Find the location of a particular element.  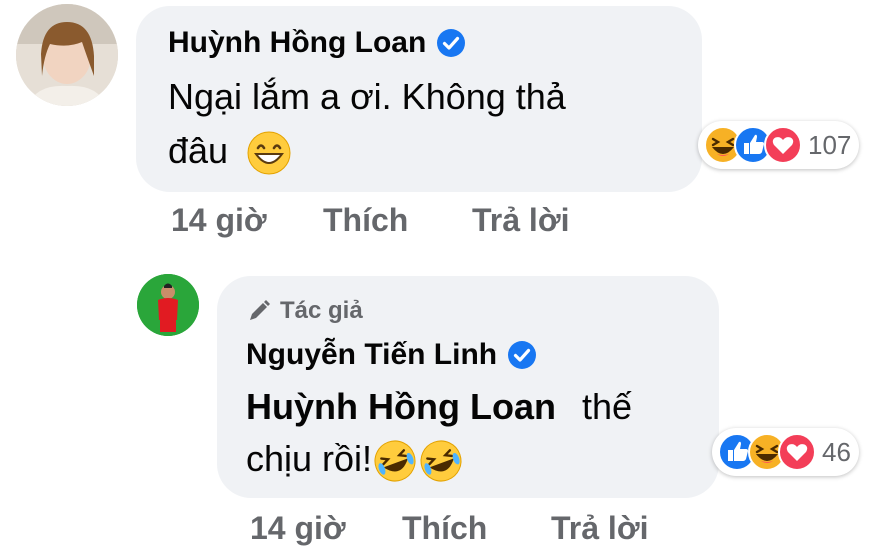

reaction-summary: 46 is located at coordinates (785, 452).